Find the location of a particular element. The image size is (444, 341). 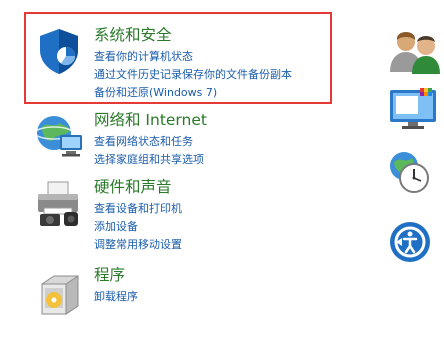

programs-box-icon is located at coordinates (59, 291).